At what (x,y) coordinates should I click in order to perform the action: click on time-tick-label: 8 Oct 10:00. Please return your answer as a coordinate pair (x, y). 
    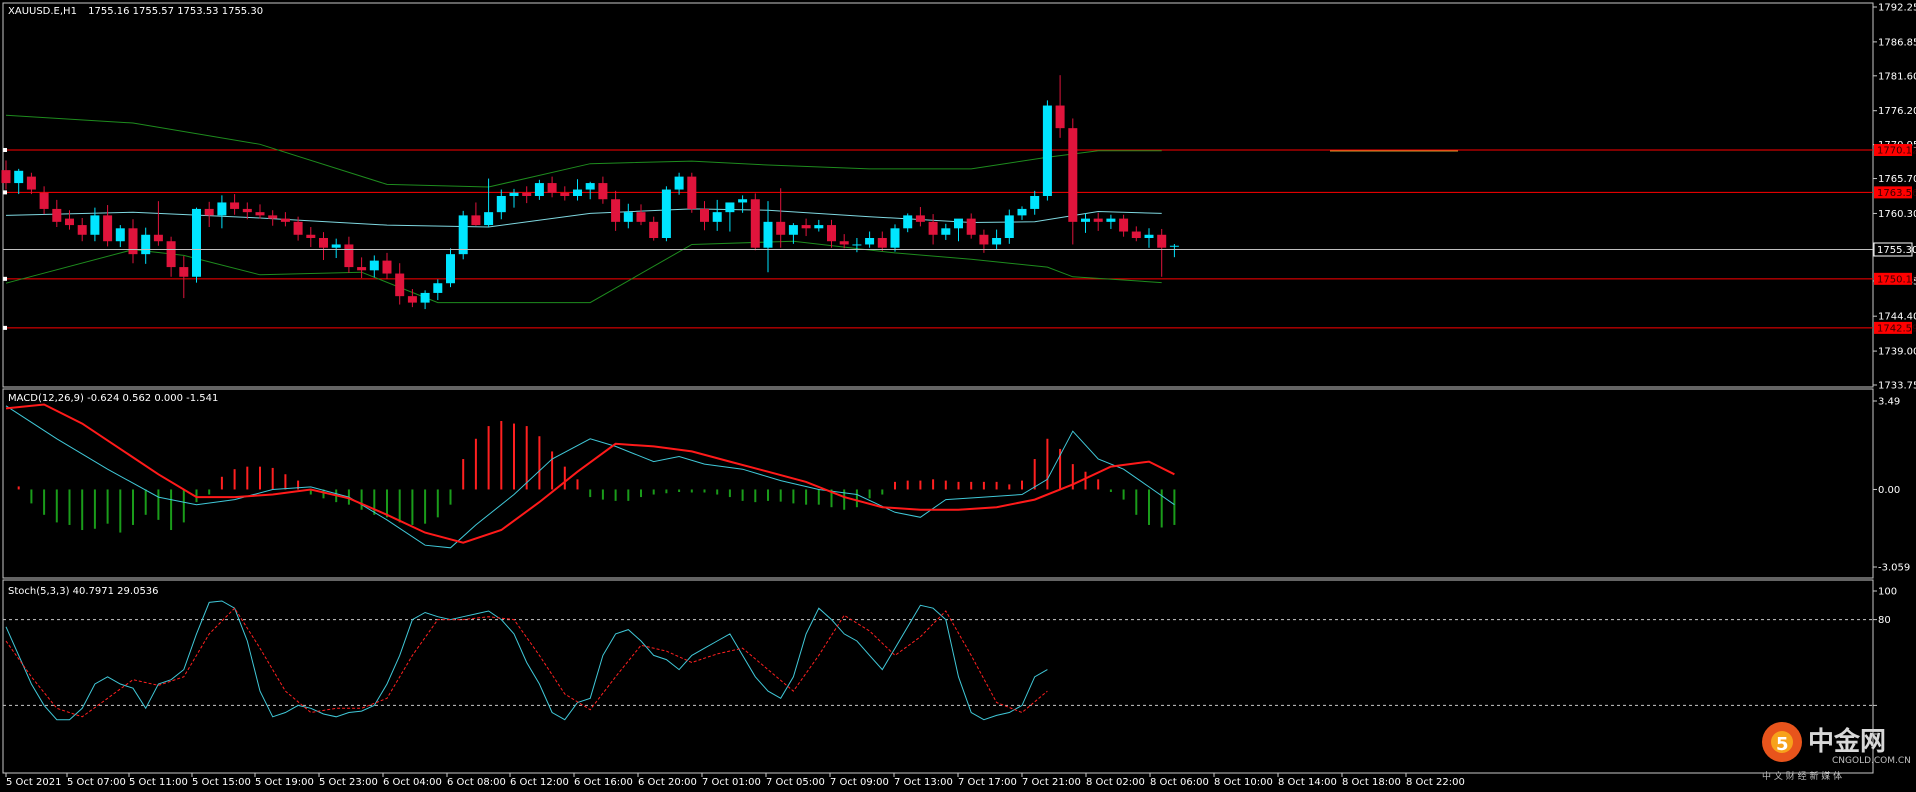
    Looking at the image, I should click on (1243, 782).